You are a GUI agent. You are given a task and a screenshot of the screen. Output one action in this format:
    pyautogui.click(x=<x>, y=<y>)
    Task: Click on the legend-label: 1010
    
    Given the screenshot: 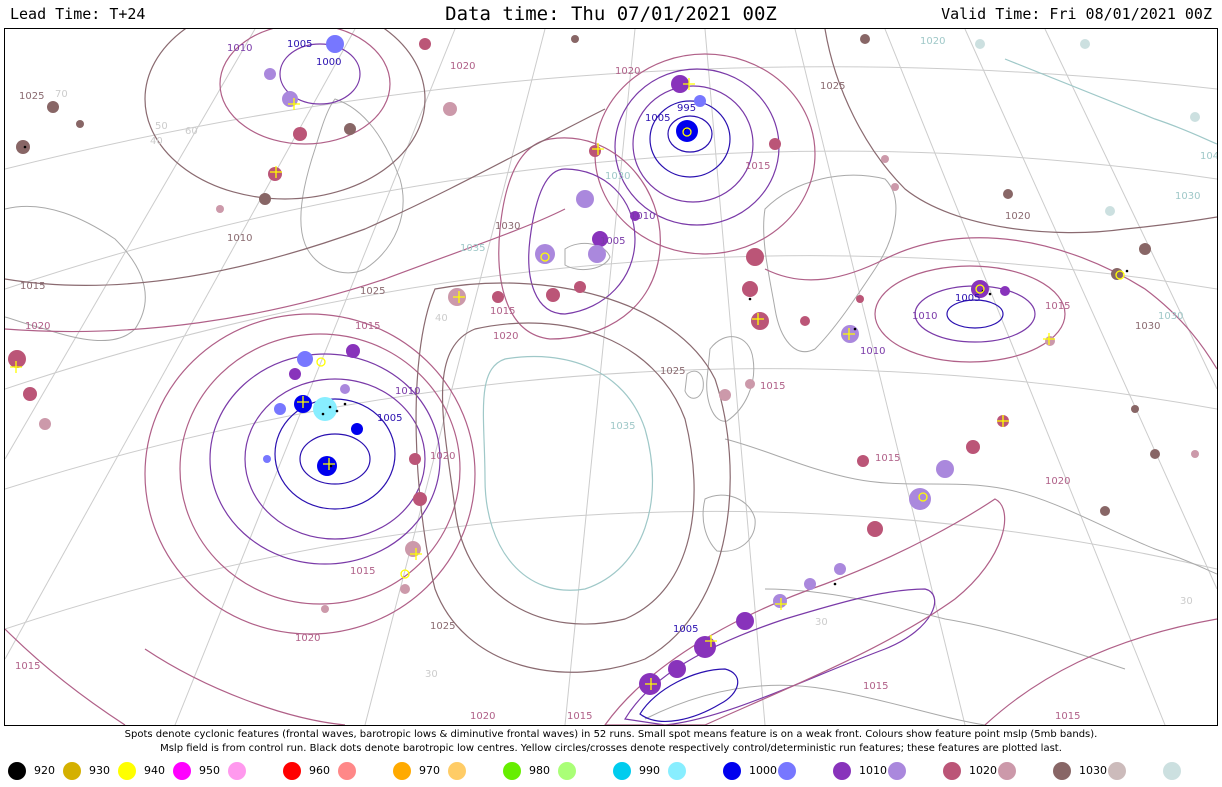 What is the action you would take?
    pyautogui.click(x=873, y=770)
    